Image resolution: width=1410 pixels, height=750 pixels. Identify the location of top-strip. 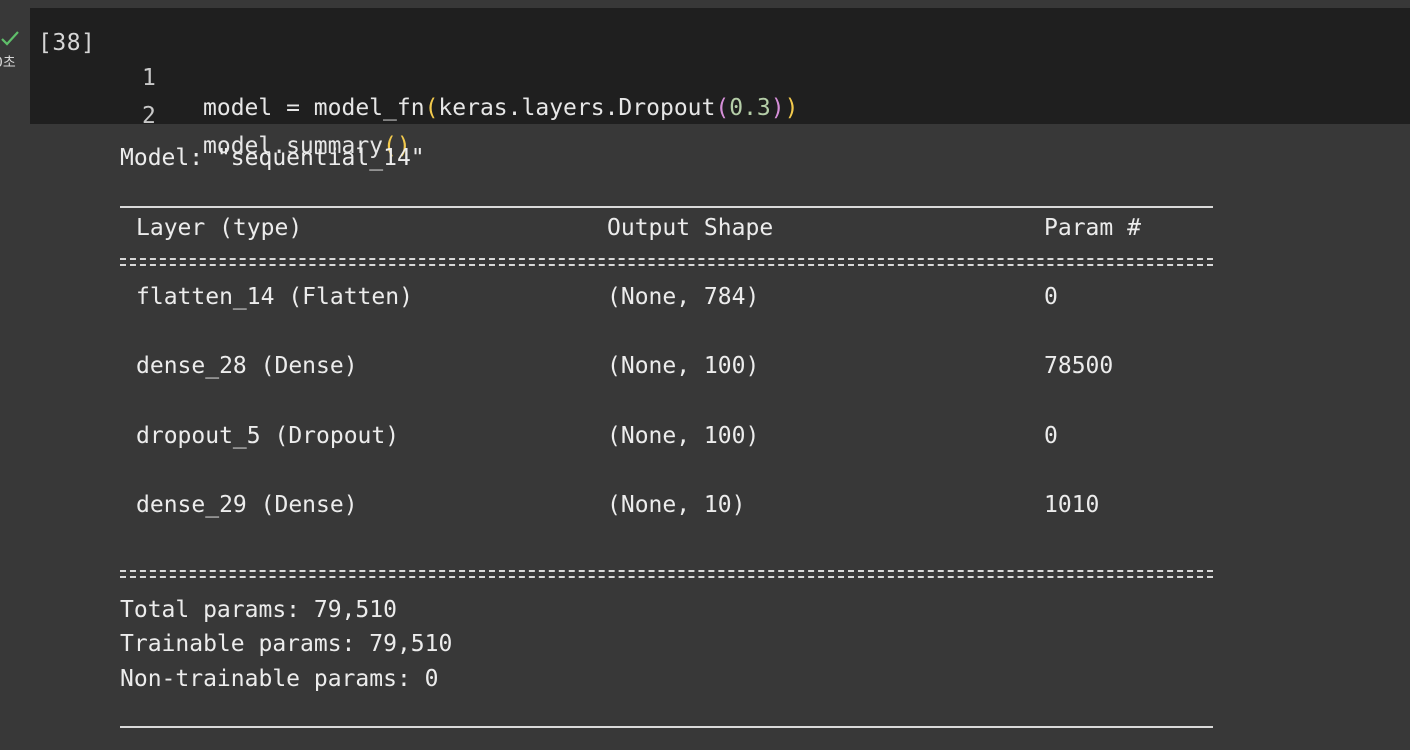
(705, 4).